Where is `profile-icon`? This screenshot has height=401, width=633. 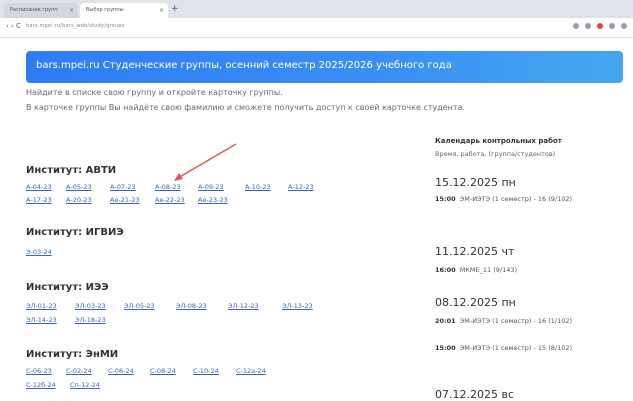
profile-icon is located at coordinates (600, 26).